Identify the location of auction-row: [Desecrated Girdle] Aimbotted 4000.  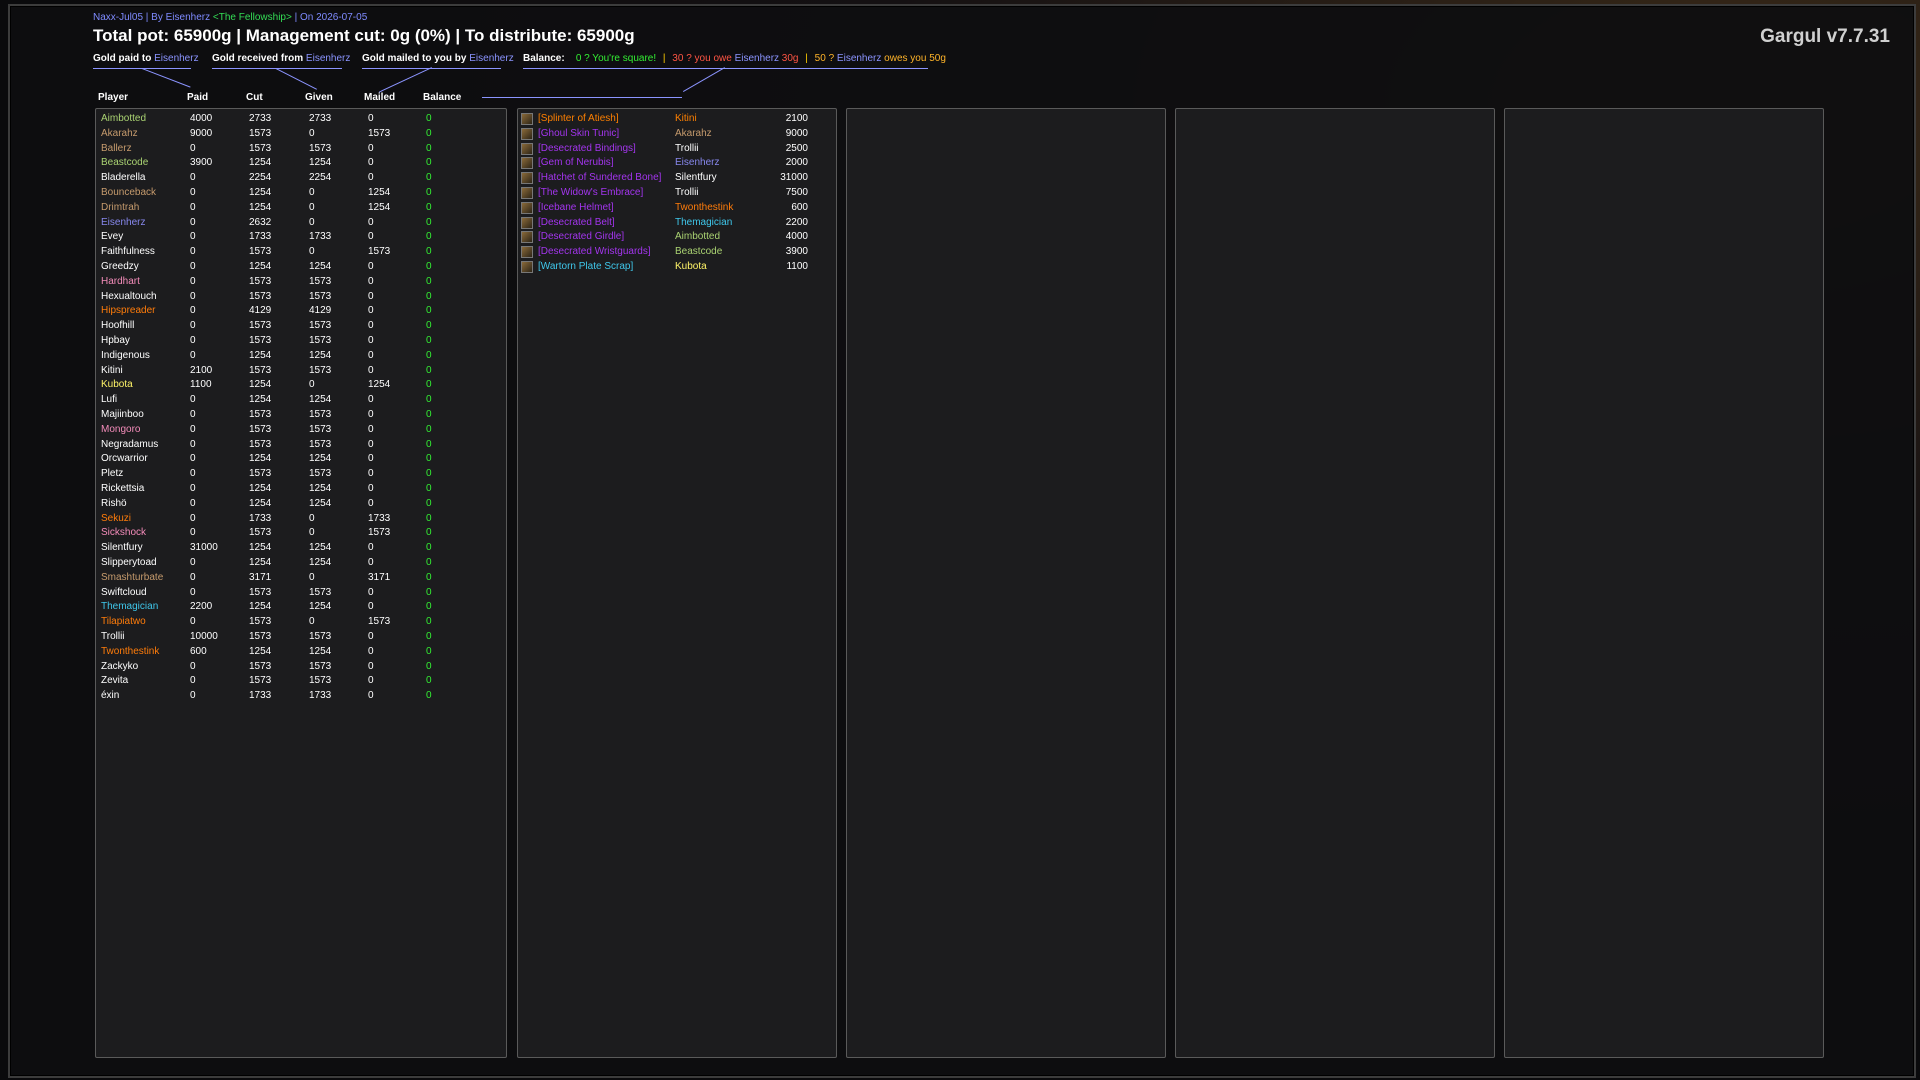
(677, 237).